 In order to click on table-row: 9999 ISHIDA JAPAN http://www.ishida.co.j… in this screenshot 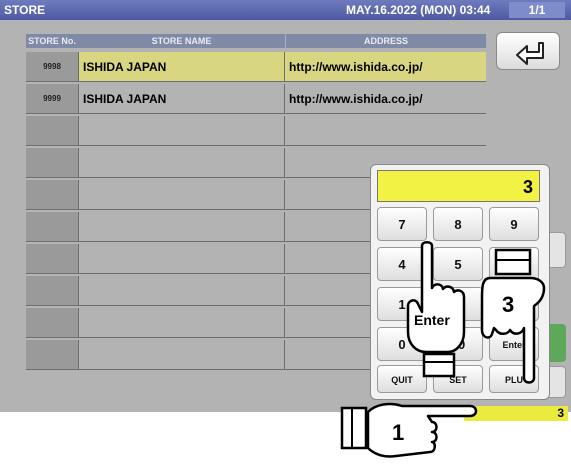, I will do `click(256, 99)`.